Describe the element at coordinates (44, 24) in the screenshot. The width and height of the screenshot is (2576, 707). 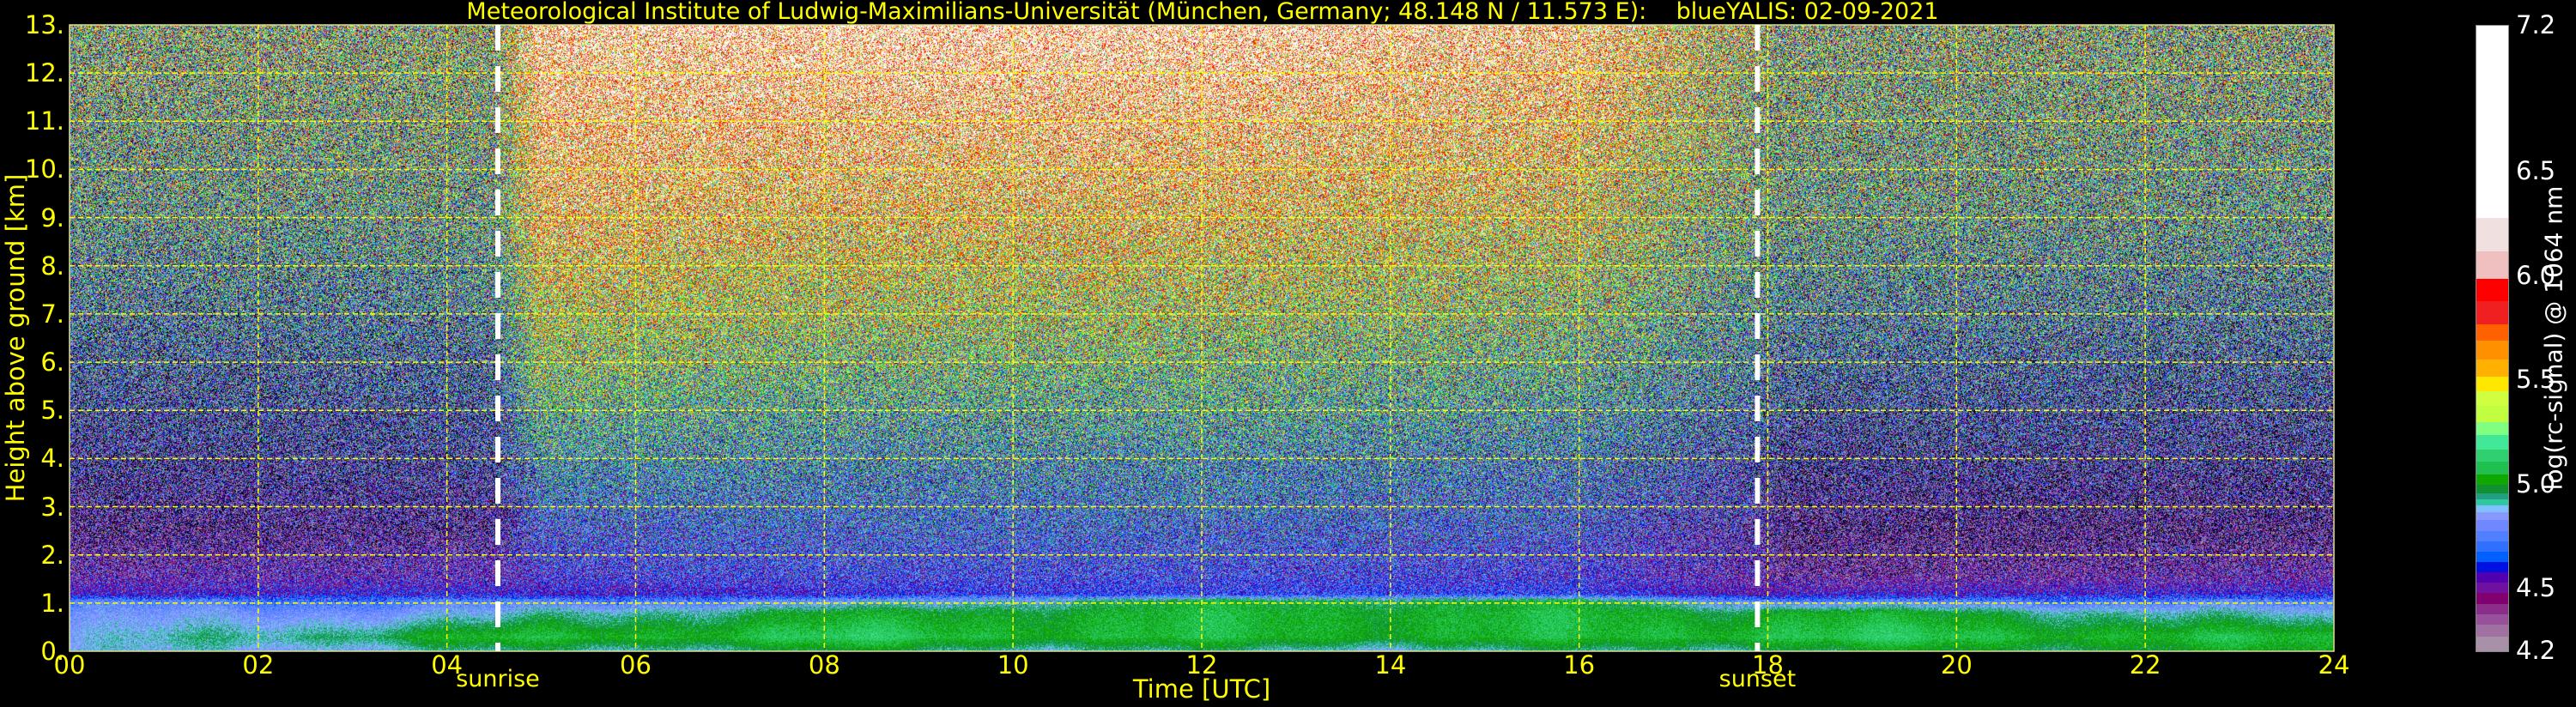
I see `y-tick-label: 13.` at that location.